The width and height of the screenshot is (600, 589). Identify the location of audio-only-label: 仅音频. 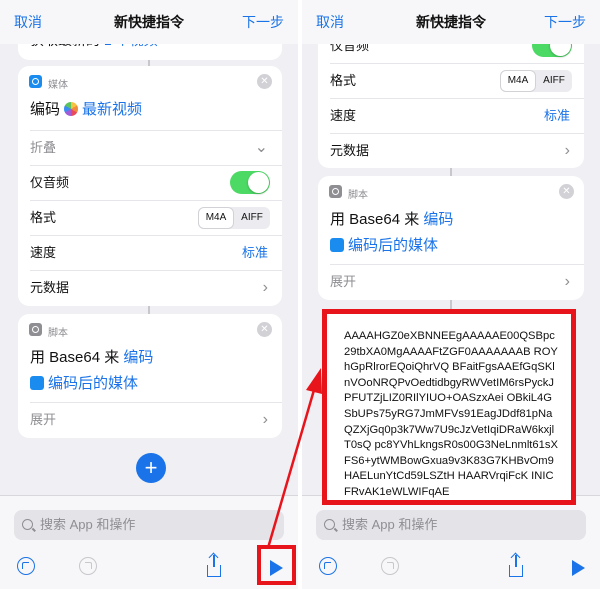
(50, 182).